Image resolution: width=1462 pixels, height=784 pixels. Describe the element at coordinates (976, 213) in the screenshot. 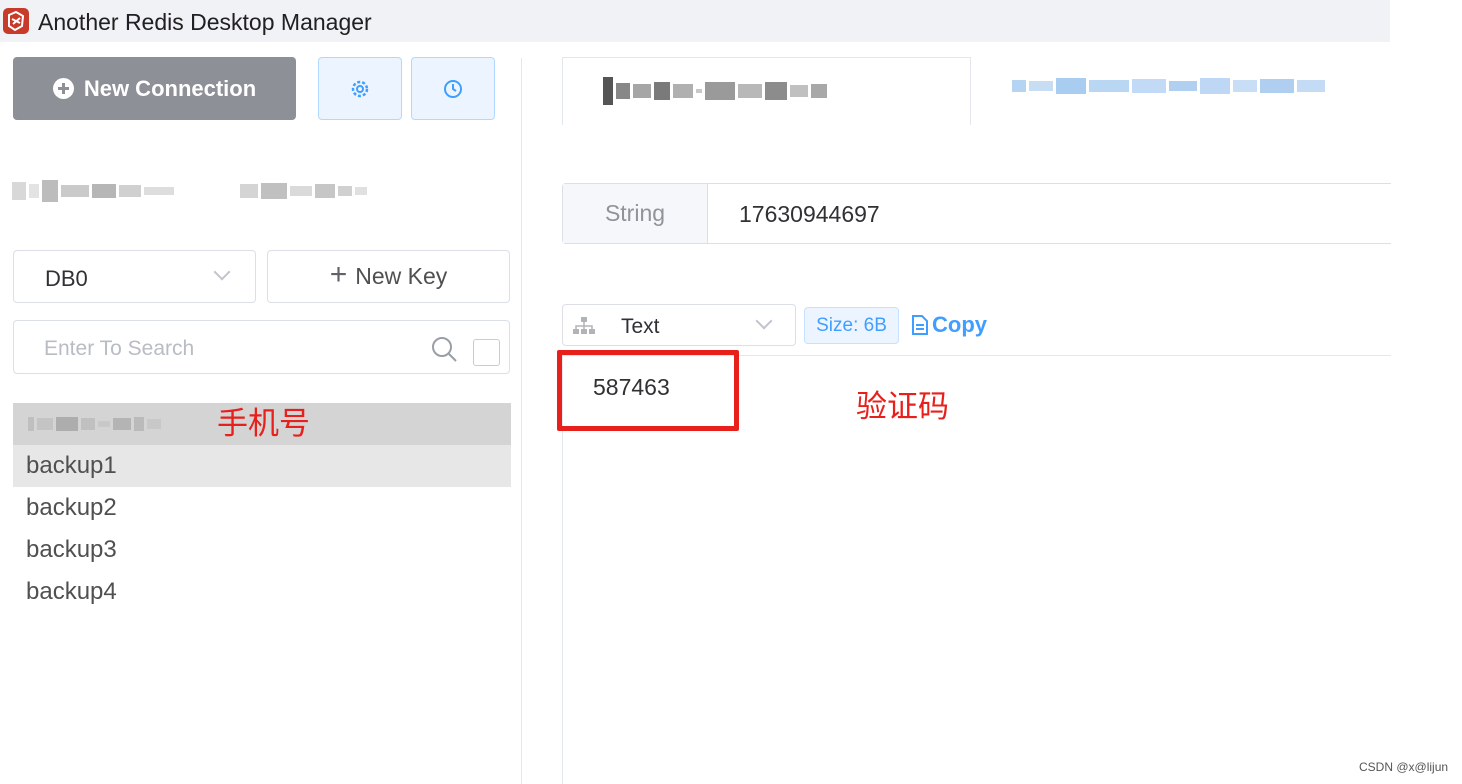

I see `key-name-input: String 17630944697` at that location.